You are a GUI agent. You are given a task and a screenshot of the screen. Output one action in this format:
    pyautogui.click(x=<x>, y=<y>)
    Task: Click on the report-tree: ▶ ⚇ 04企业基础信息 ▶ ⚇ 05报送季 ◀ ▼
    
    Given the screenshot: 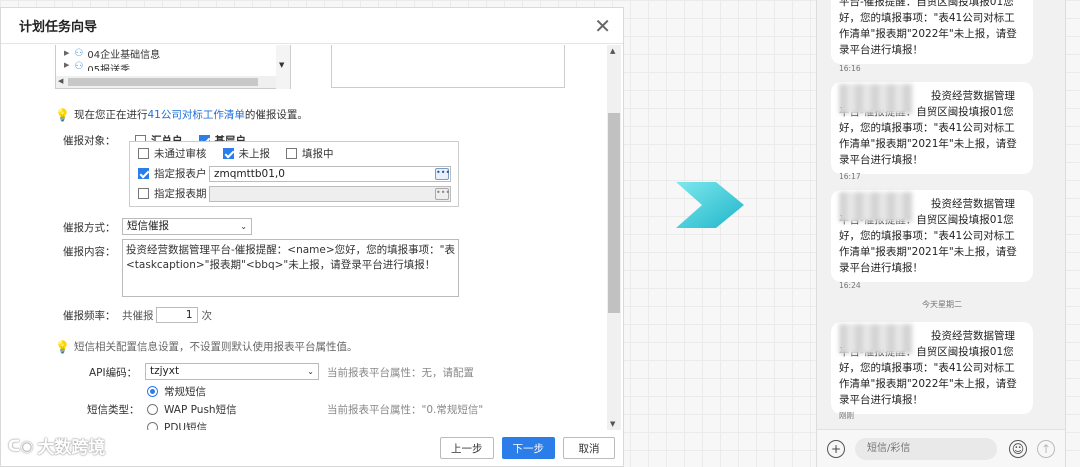 What is the action you would take?
    pyautogui.click(x=173, y=67)
    